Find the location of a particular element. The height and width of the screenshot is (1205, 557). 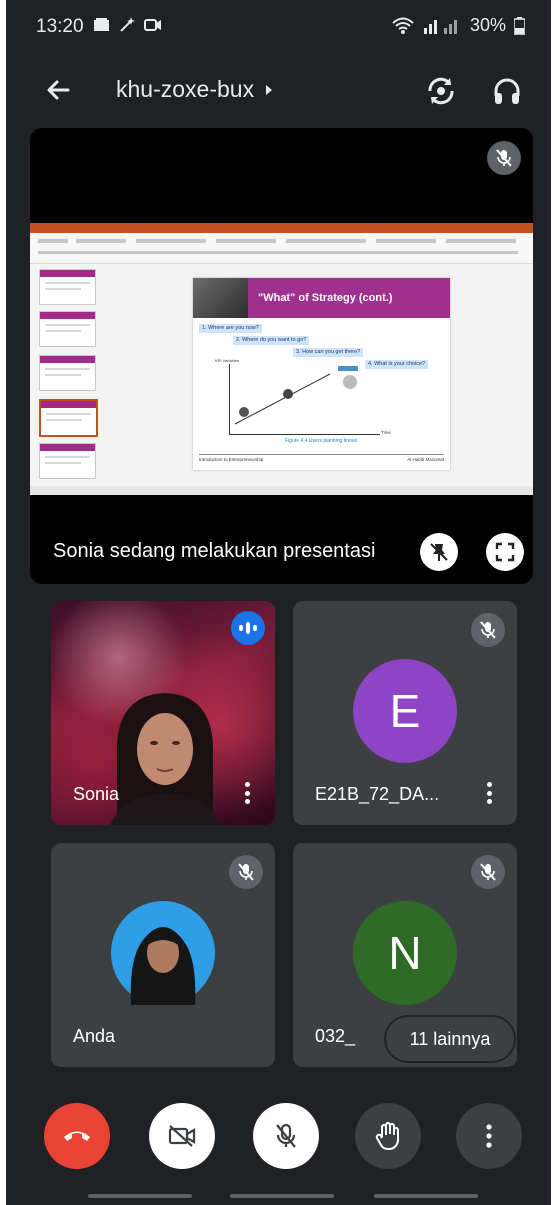

fullscreen-button is located at coordinates (505, 552).